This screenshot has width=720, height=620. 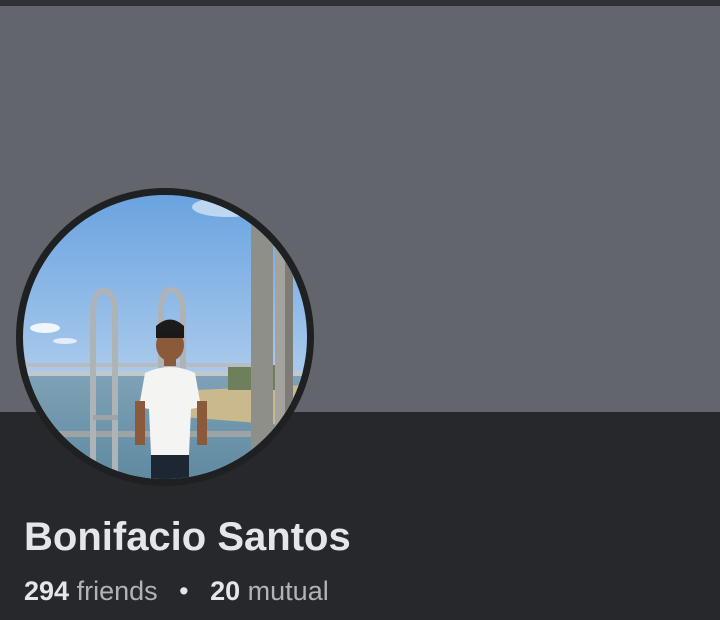 I want to click on friends-stats: 294 friends • 20 mutual, so click(x=176, y=591).